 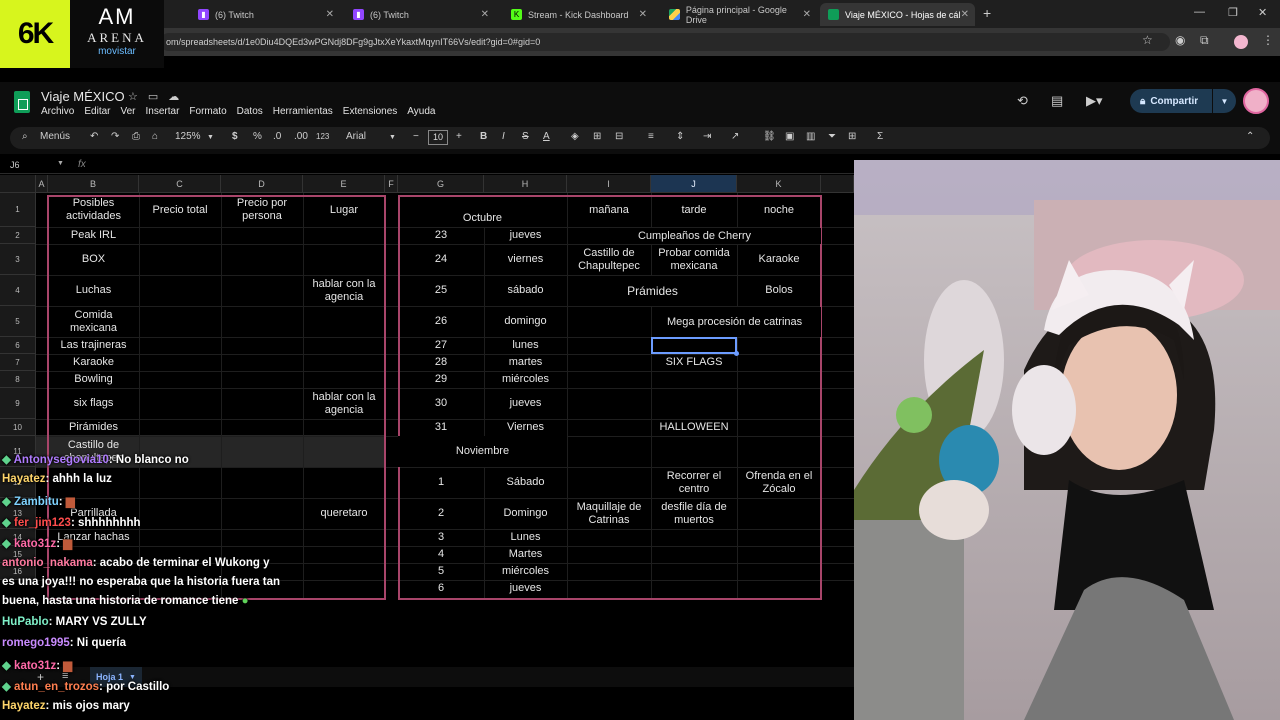 I want to click on column-header: E, so click(x=344, y=184).